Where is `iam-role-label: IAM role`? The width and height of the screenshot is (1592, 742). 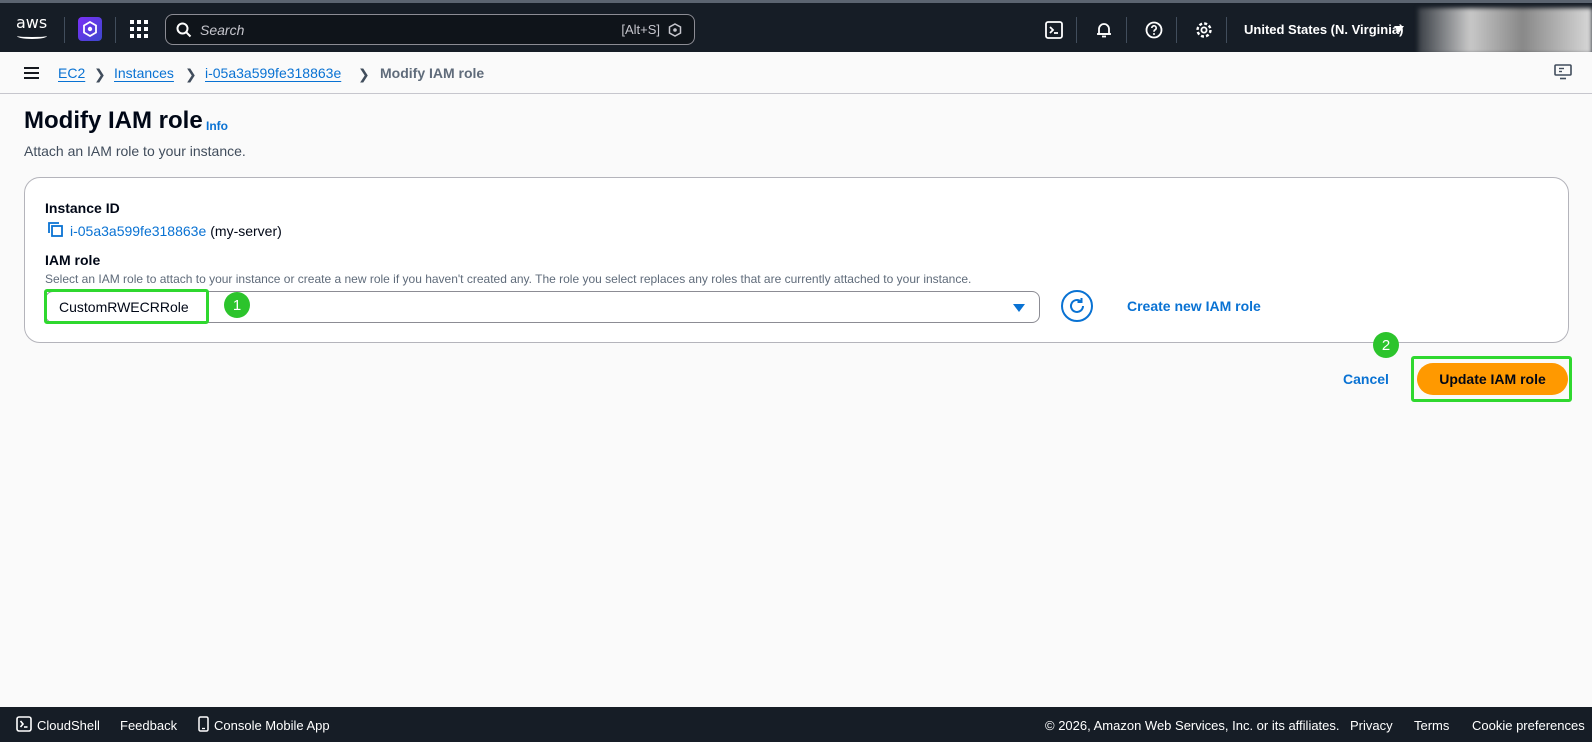
iam-role-label: IAM role is located at coordinates (73, 260).